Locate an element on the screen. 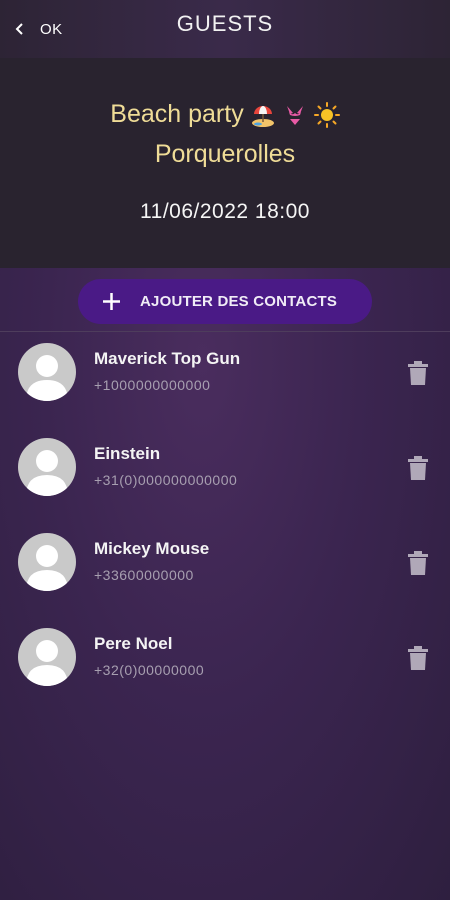 This screenshot has width=450, height=900. contact-phone: +33600000000 is located at coordinates (144, 575).